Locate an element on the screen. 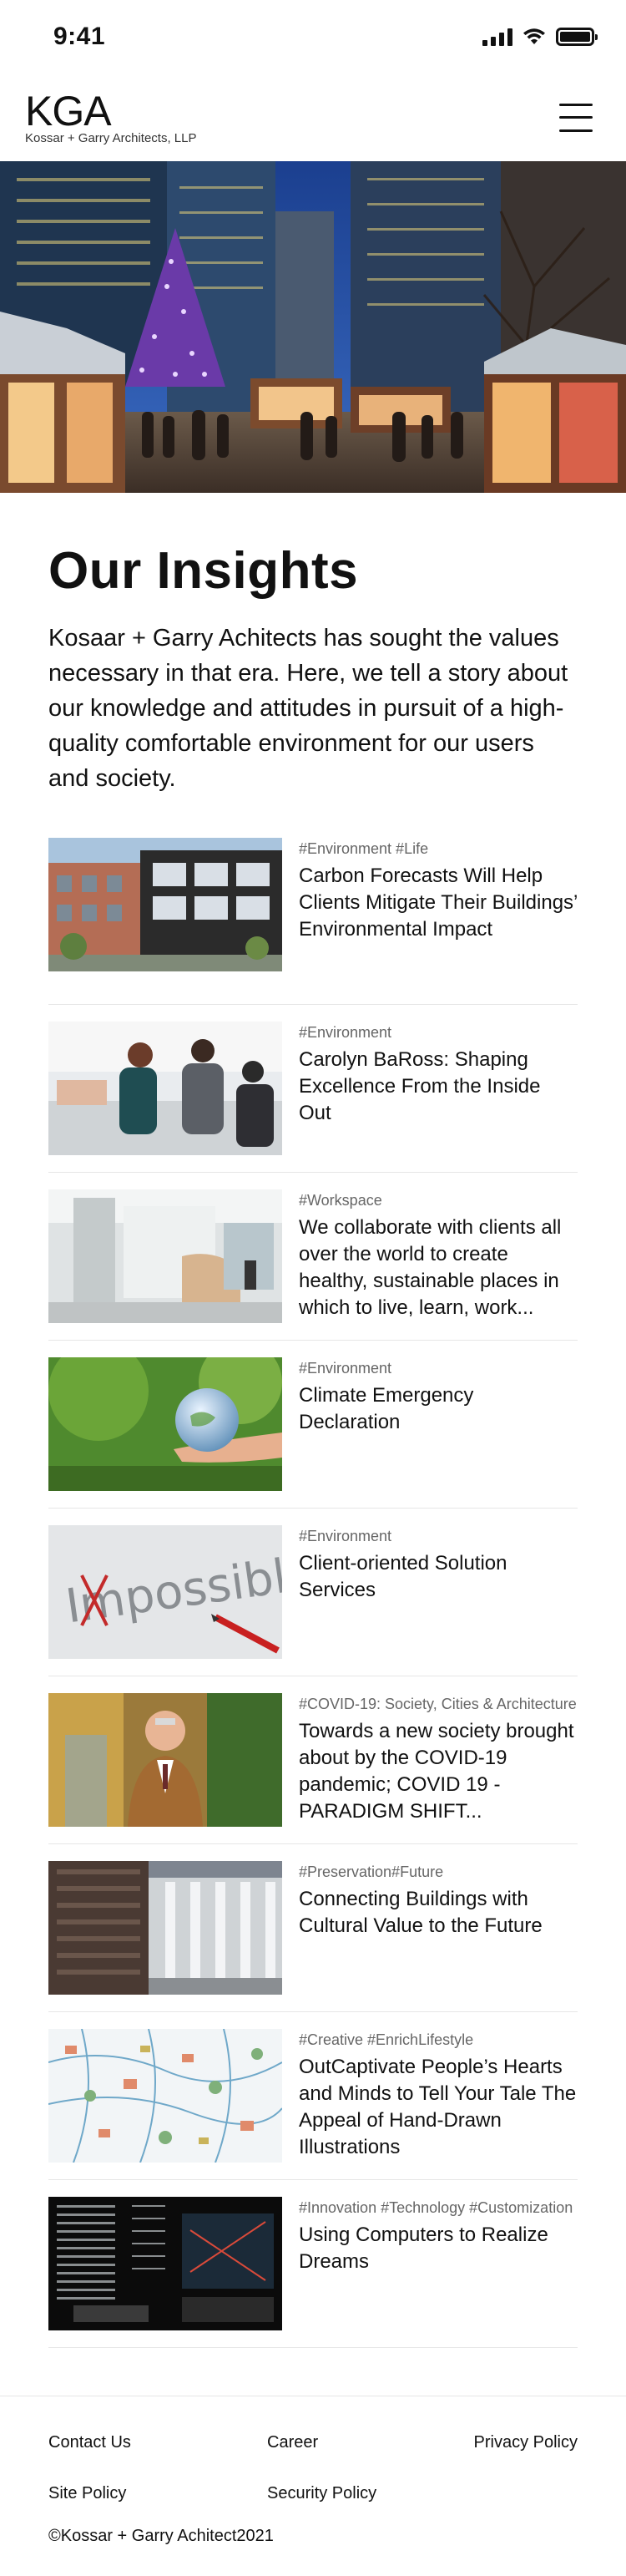 The width and height of the screenshot is (626, 2576). copyright: ©Kossar + Garry Achitect2021 is located at coordinates (161, 2536).